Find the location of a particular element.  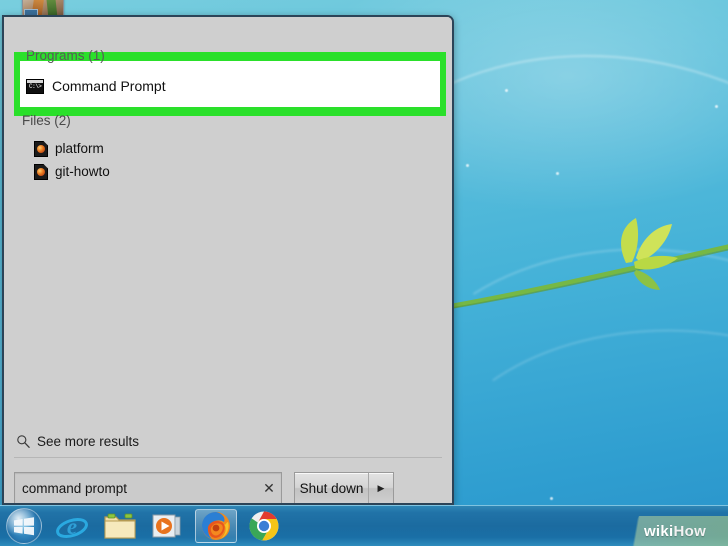

taskbar-item-internet-explorer: e is located at coordinates (72, 526).